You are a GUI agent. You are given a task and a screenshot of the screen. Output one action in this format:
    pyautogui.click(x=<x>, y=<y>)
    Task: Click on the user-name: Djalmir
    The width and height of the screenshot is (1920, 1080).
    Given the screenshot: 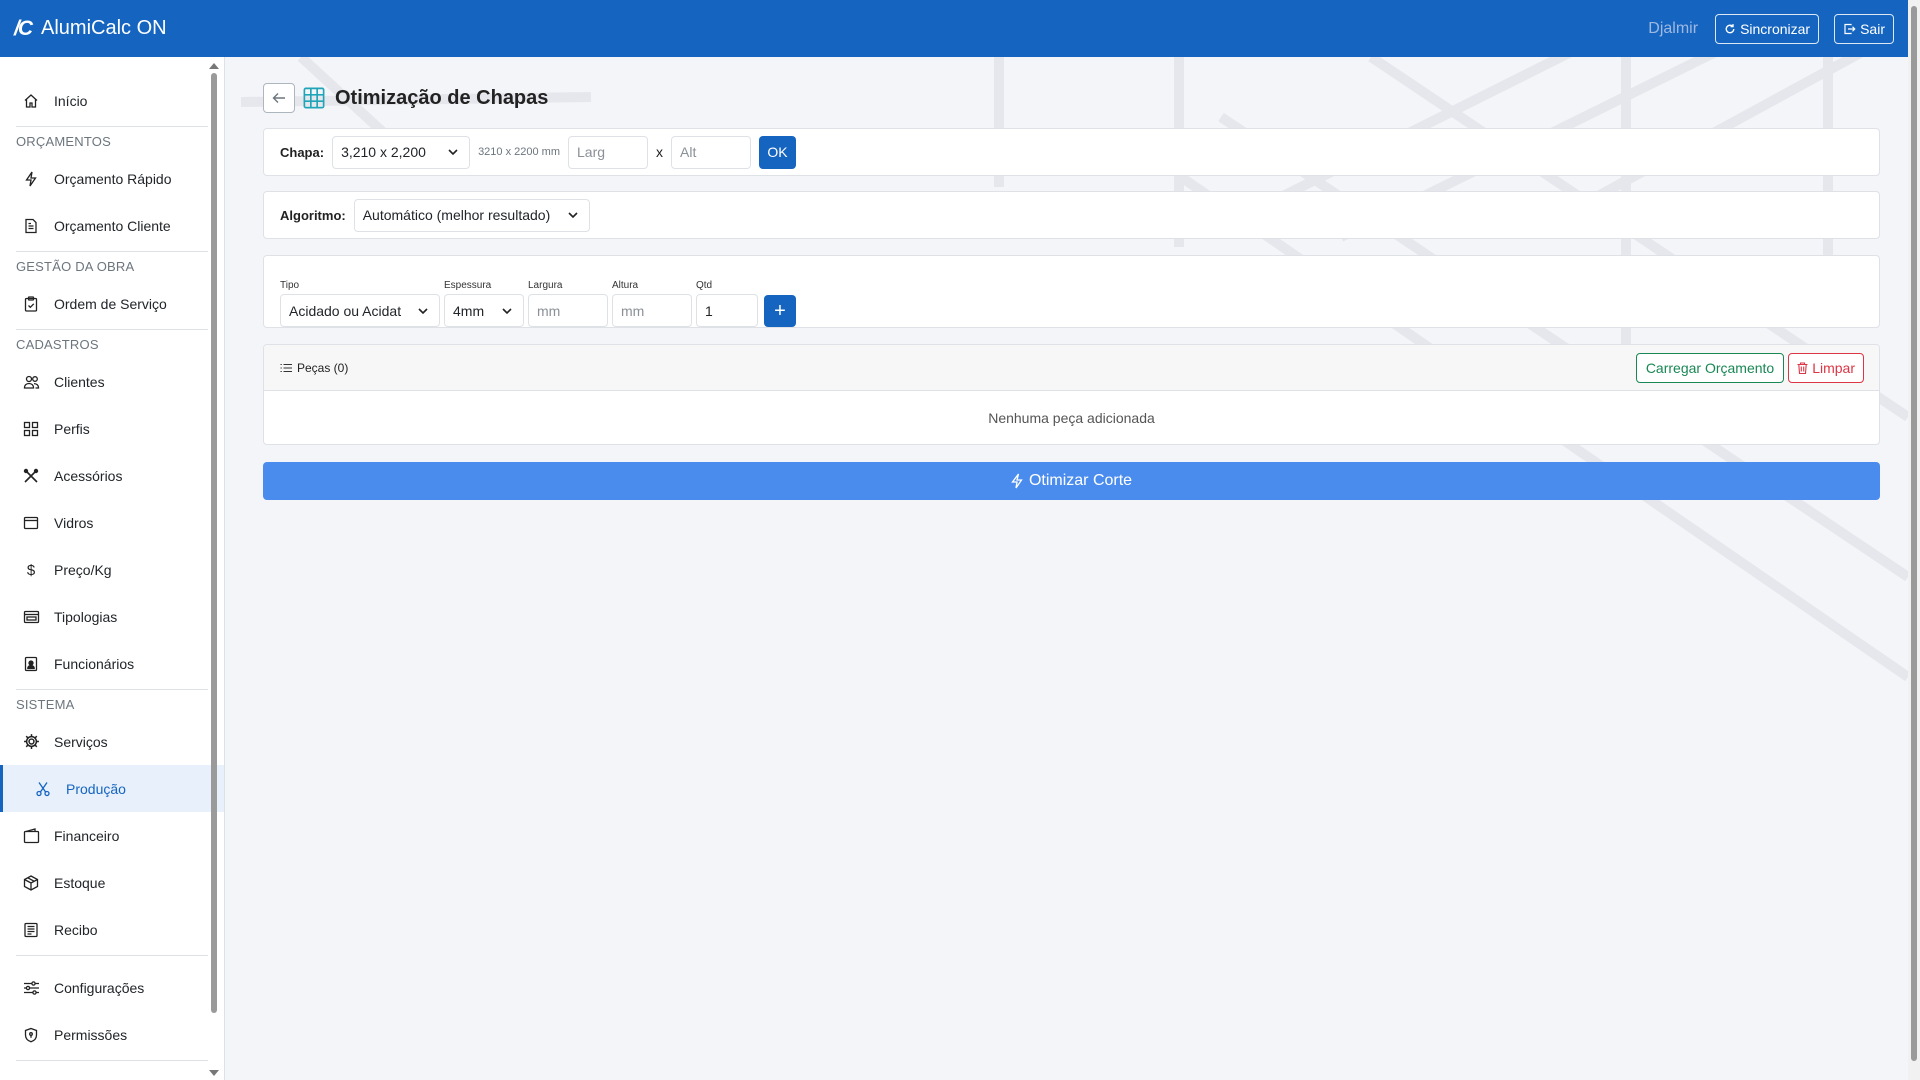 What is the action you would take?
    pyautogui.click(x=1673, y=28)
    